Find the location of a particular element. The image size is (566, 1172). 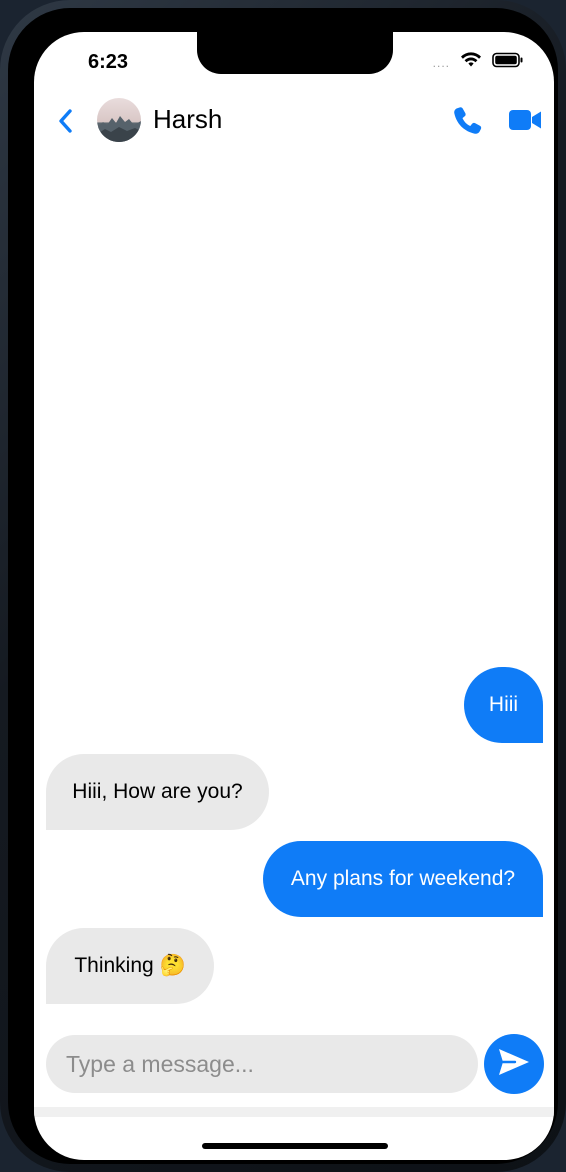

send-arrow-icon is located at coordinates (514, 1064).